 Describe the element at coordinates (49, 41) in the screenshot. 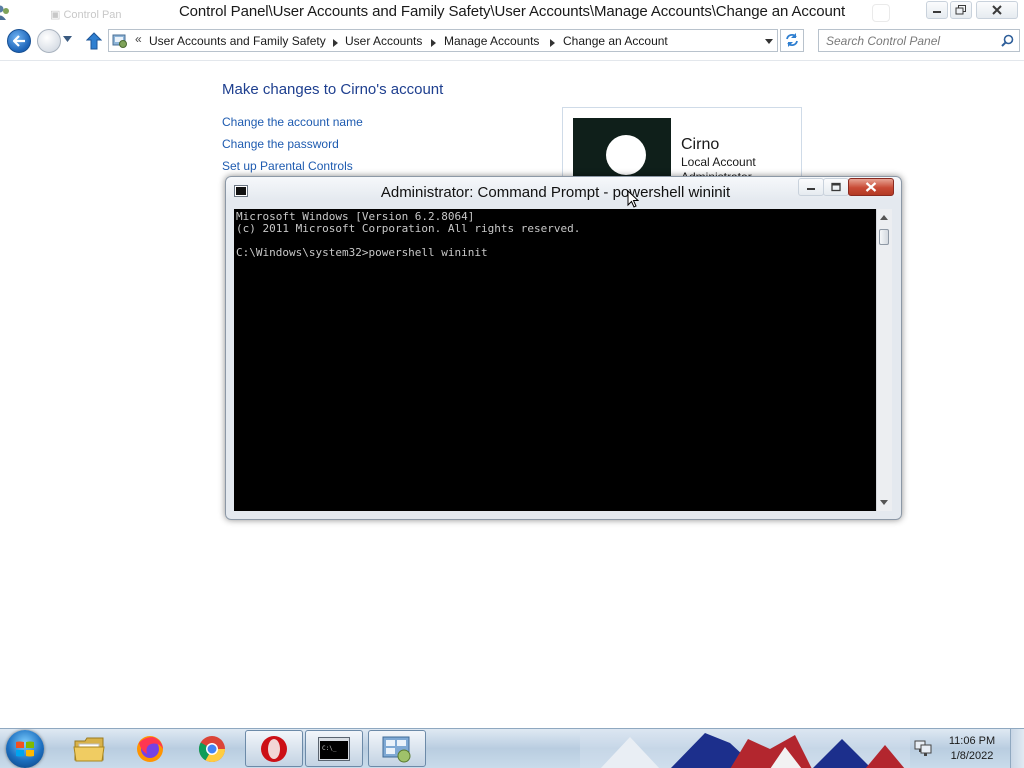

I see `forward-button` at that location.